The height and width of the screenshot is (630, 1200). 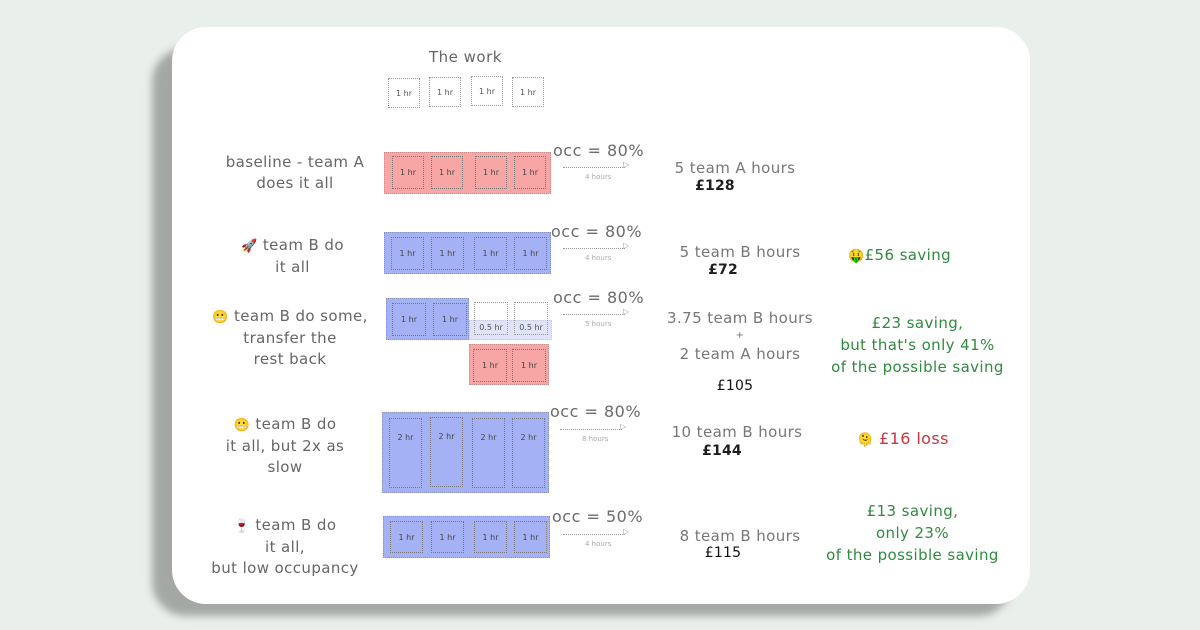 What do you see at coordinates (300, 316) in the screenshot?
I see `label-line: team B do some,` at bounding box center [300, 316].